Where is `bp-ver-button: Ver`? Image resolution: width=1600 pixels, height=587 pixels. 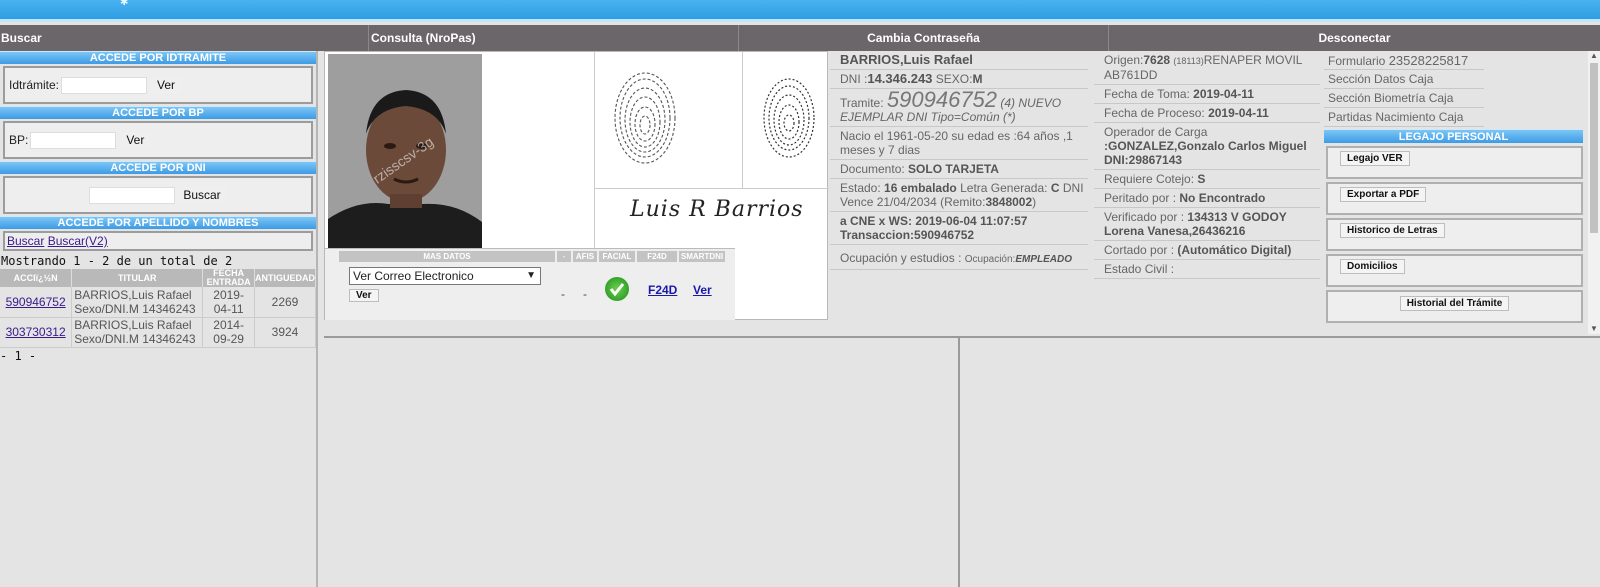 bp-ver-button: Ver is located at coordinates (135, 140).